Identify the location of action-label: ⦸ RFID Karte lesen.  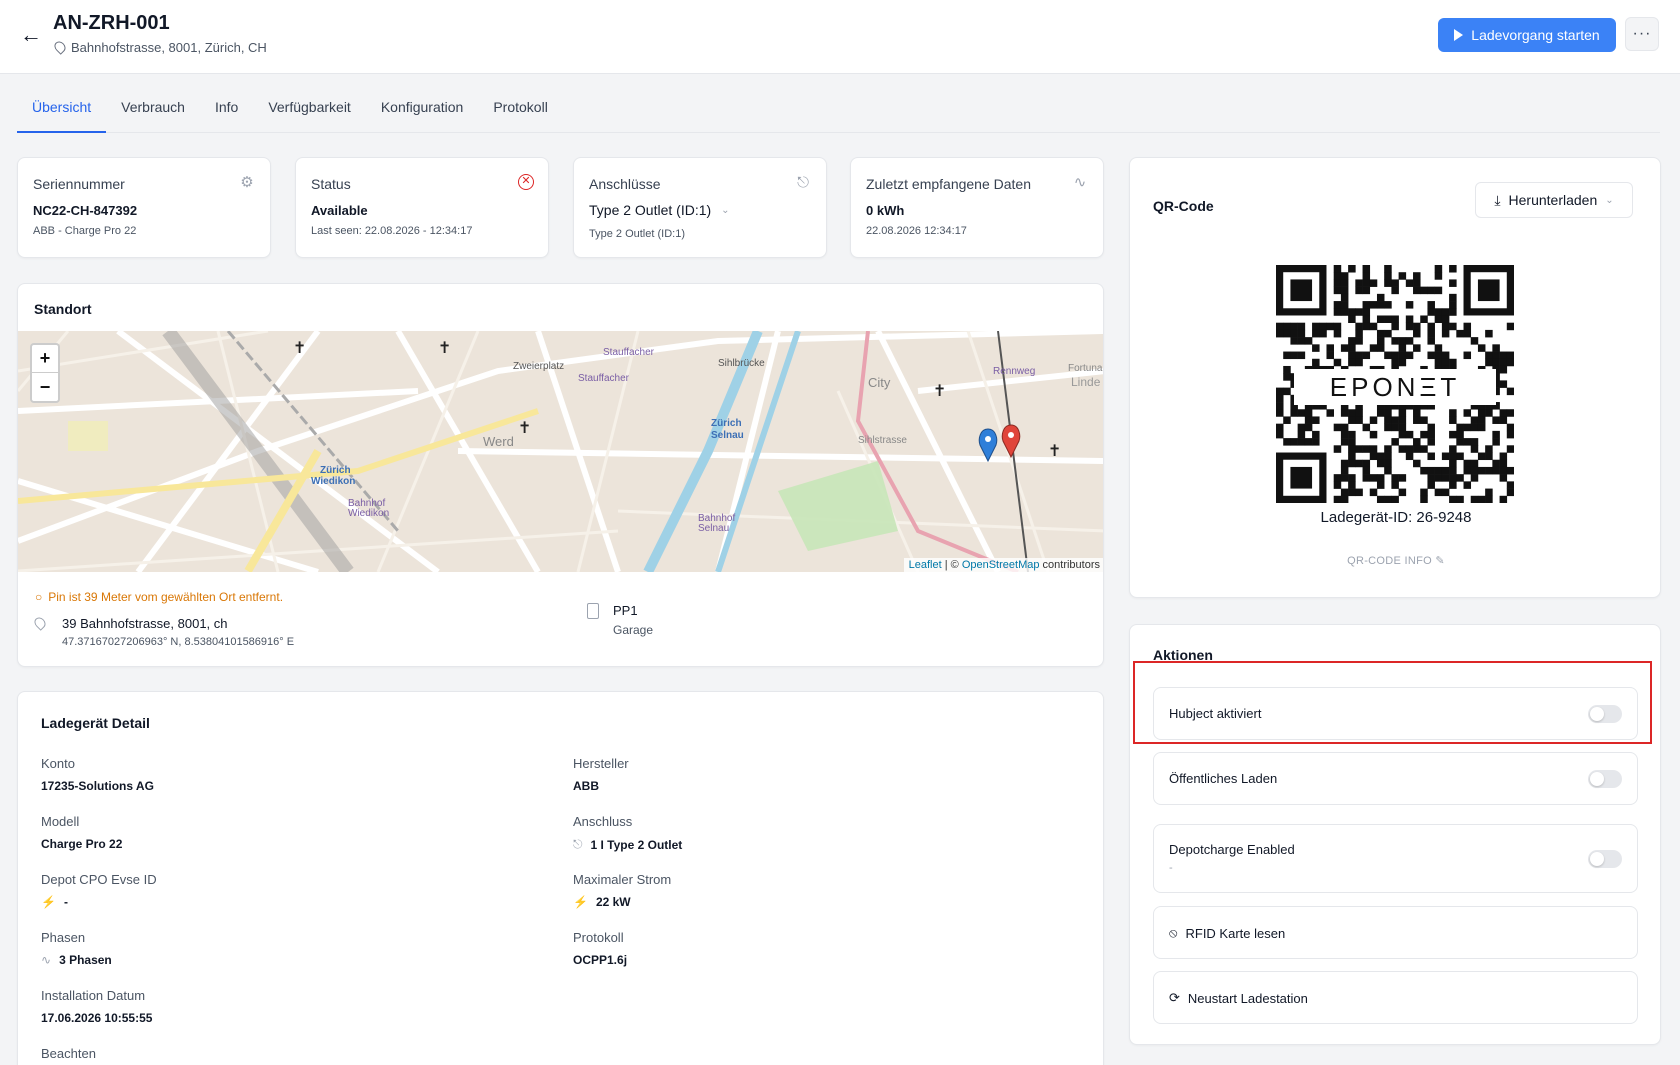
(1227, 933).